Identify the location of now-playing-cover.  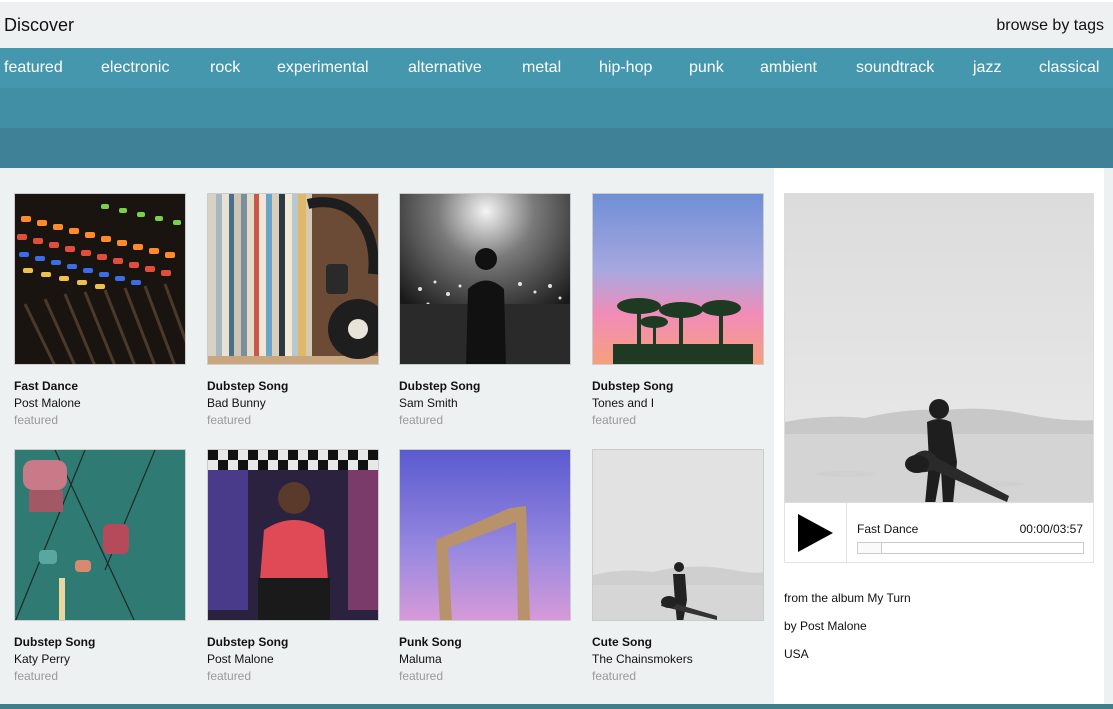
(939, 348).